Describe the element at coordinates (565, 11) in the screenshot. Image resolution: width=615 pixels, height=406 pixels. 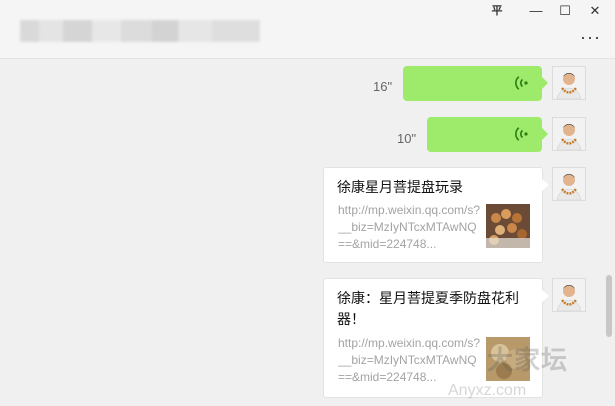
I see `maximize-button: ☐` at that location.